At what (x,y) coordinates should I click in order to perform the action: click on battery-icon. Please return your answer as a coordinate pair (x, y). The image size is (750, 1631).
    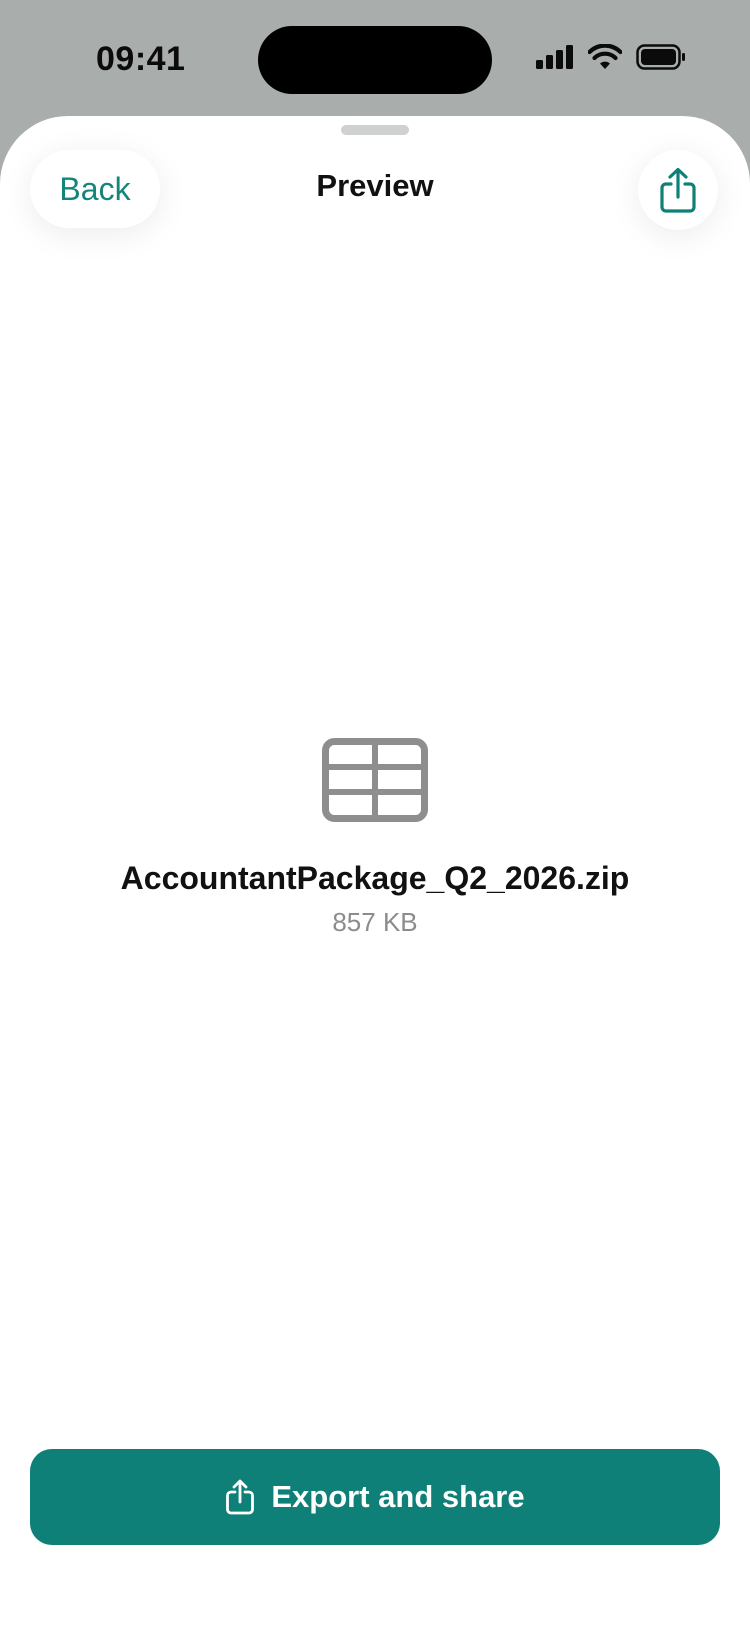
    Looking at the image, I should click on (660, 57).